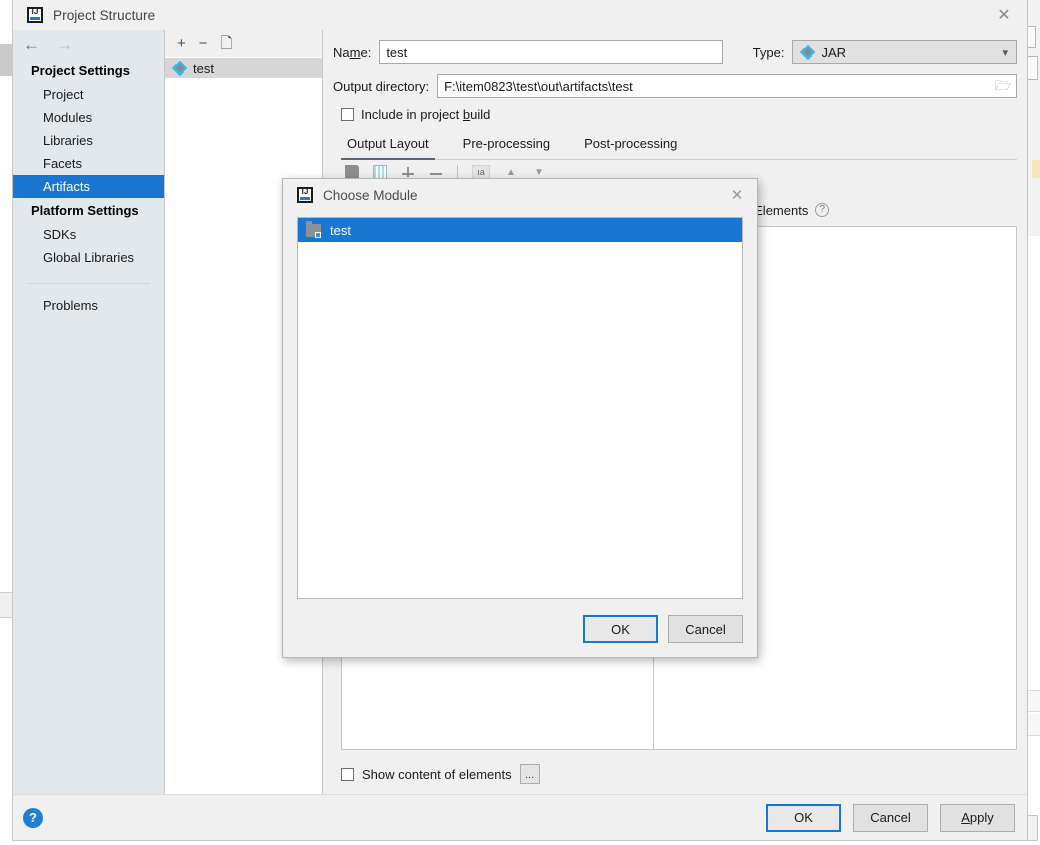 The width and height of the screenshot is (1040, 845). Describe the element at coordinates (520, 230) in the screenshot. I see `module-list-item: test` at that location.